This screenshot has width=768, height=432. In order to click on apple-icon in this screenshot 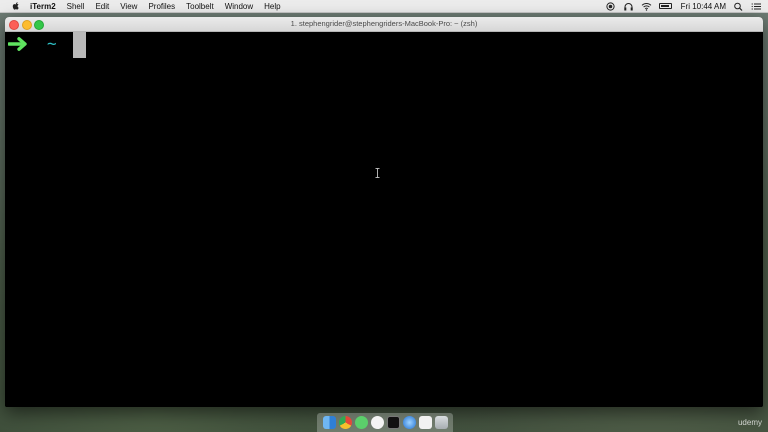, I will do `click(16, 6)`.